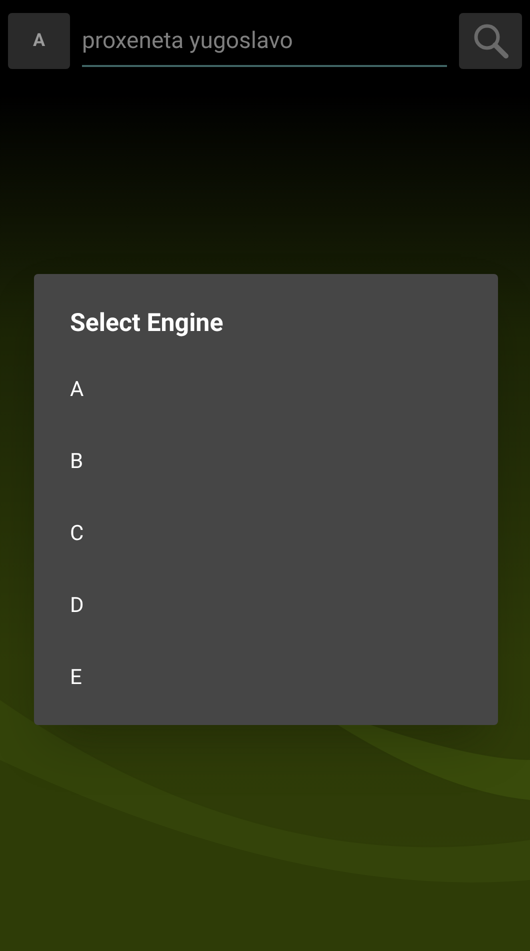 This screenshot has height=951, width=530. I want to click on search-icon, so click(491, 41).